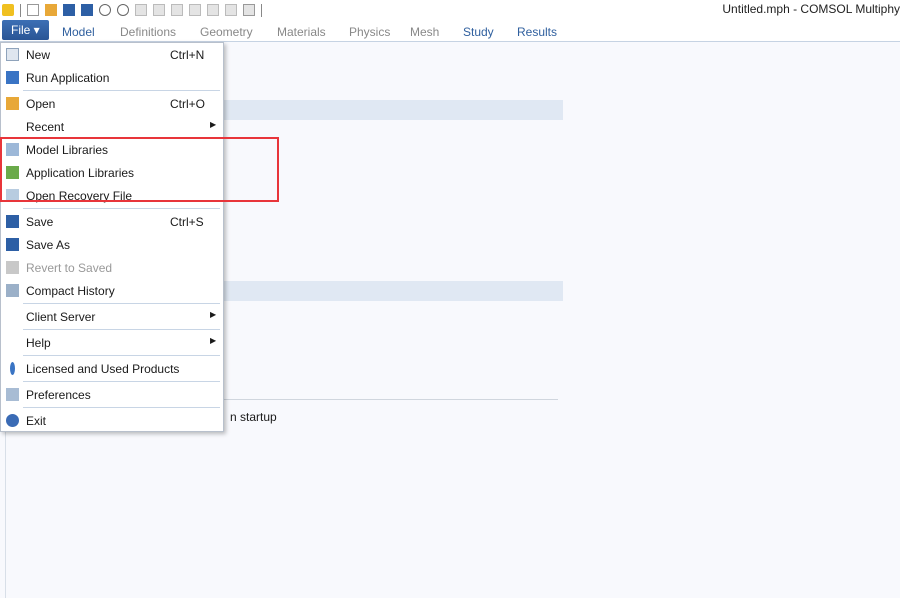 This screenshot has height=598, width=900. I want to click on menu-item-label: Preferences, so click(58, 395).